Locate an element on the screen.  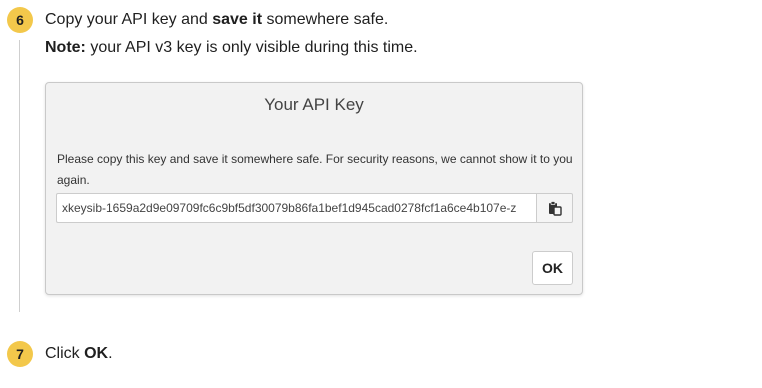
step-6-text-suffix: somewhere safe. is located at coordinates (325, 19).